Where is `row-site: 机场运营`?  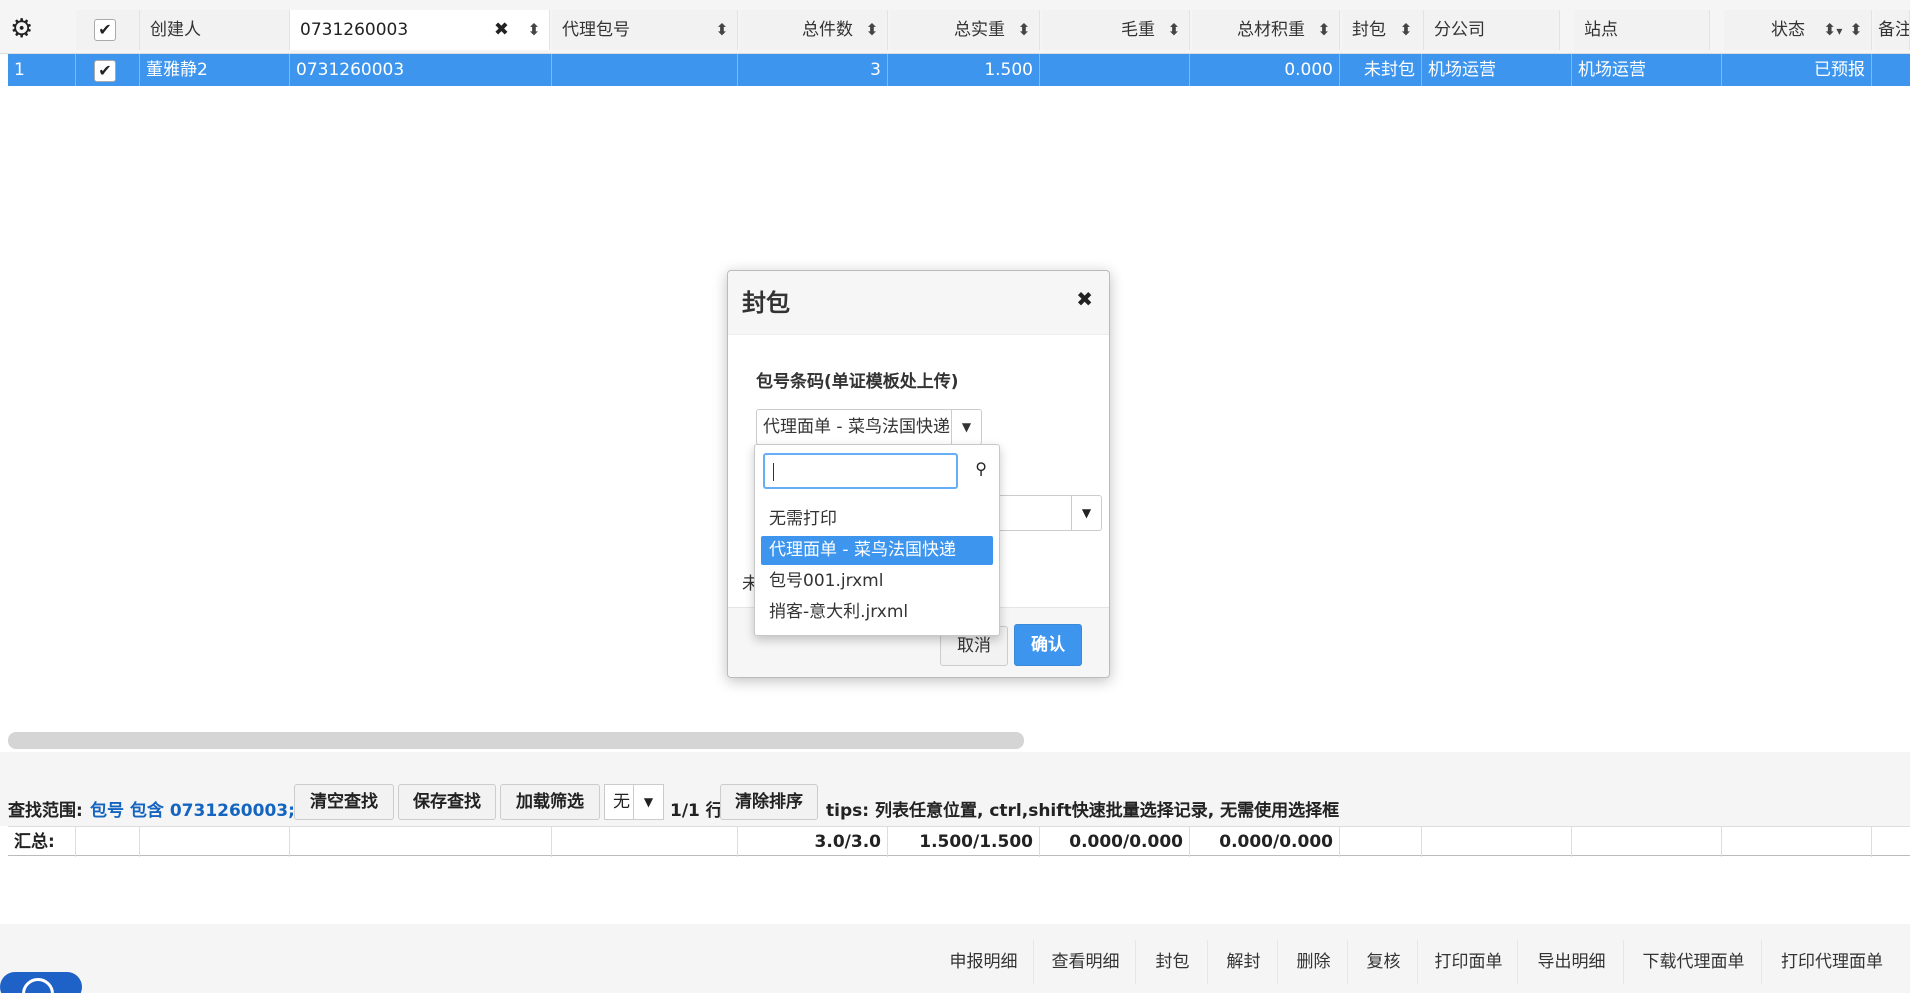 row-site: 机场运营 is located at coordinates (1647, 70).